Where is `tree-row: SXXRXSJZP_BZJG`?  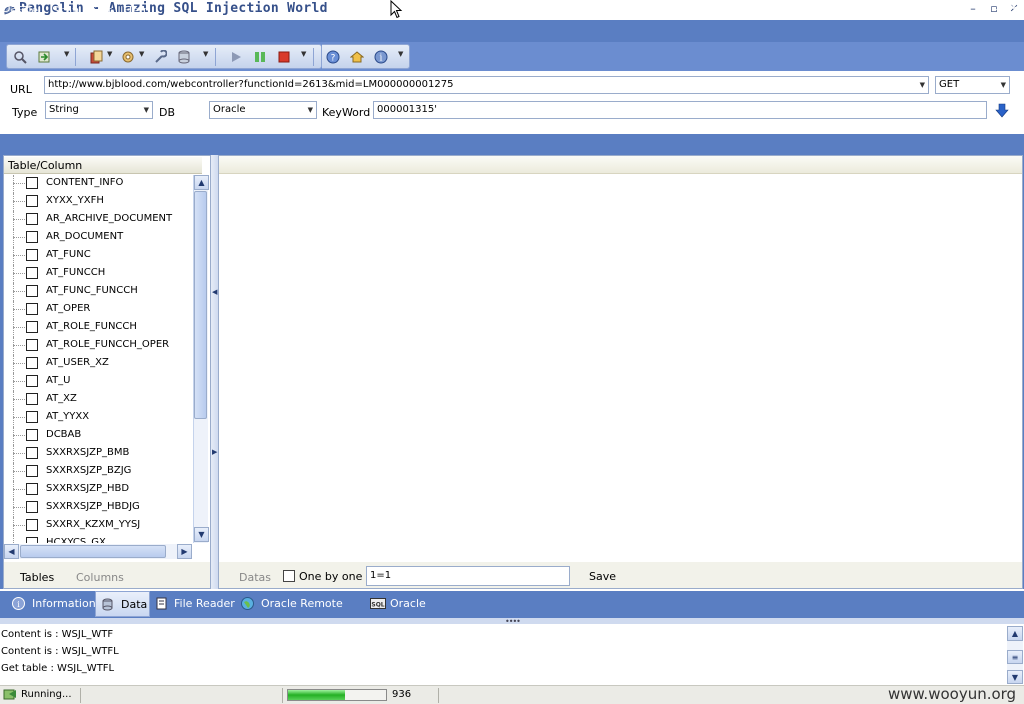
tree-row: SXXRXSJZP_BZJG is located at coordinates (99, 472).